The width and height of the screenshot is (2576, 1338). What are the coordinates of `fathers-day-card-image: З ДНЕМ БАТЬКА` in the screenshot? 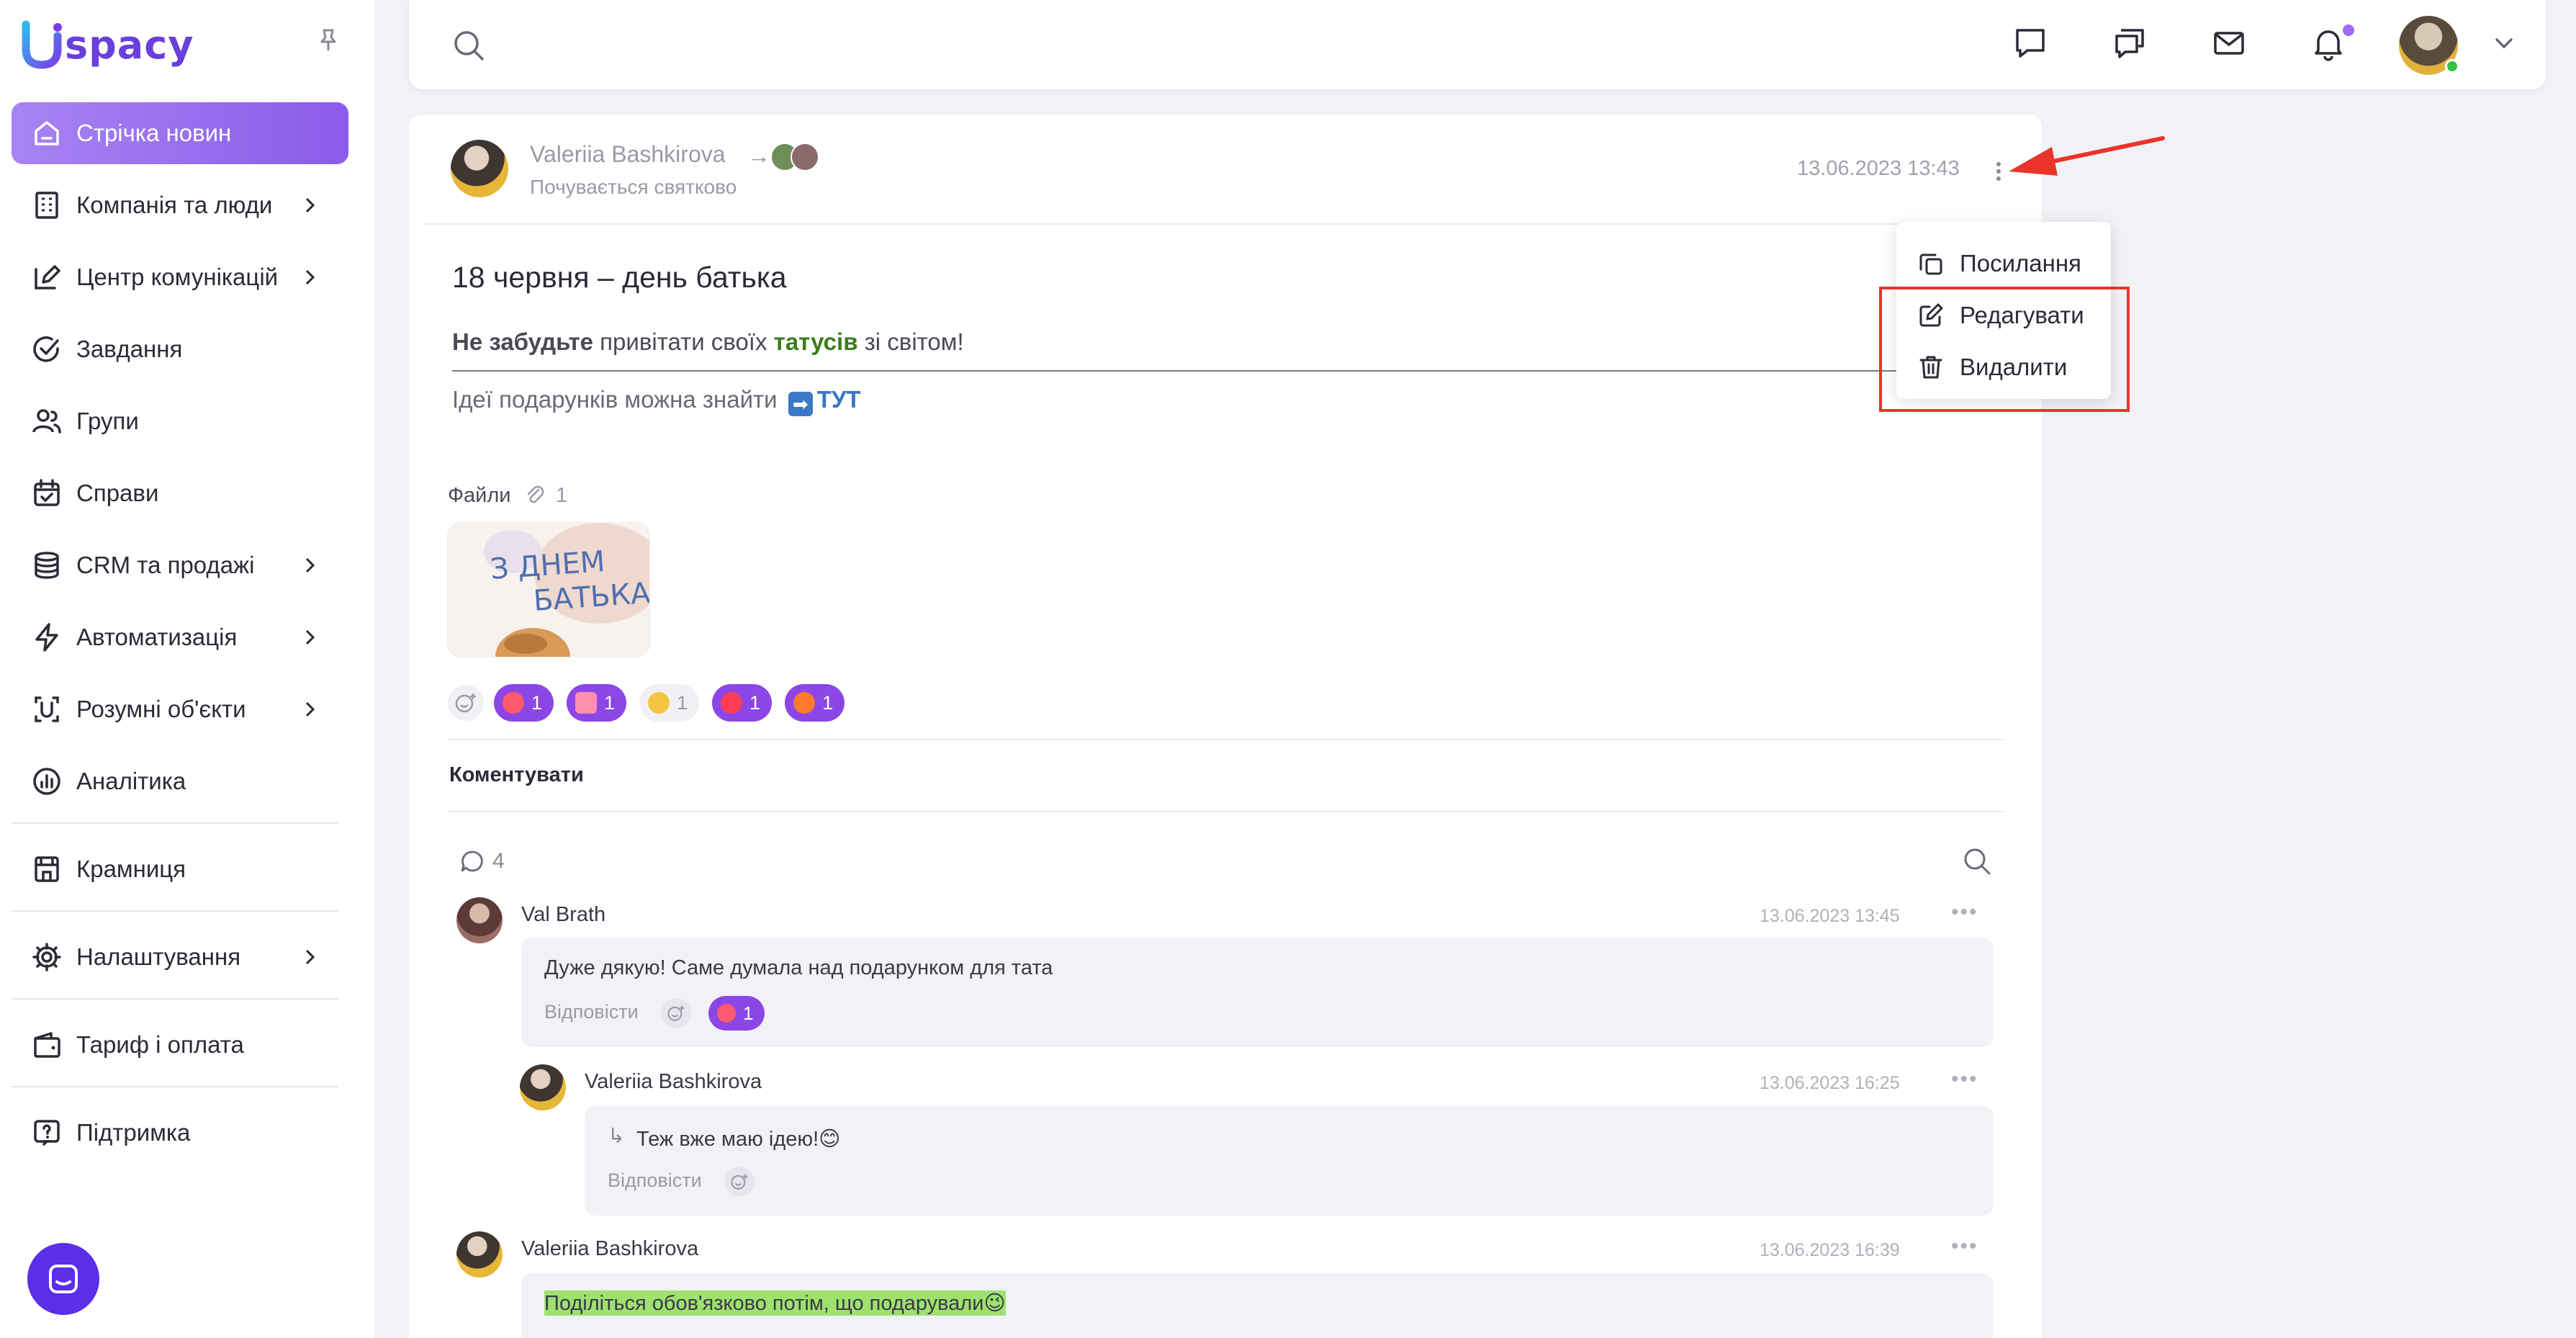 It's located at (566, 590).